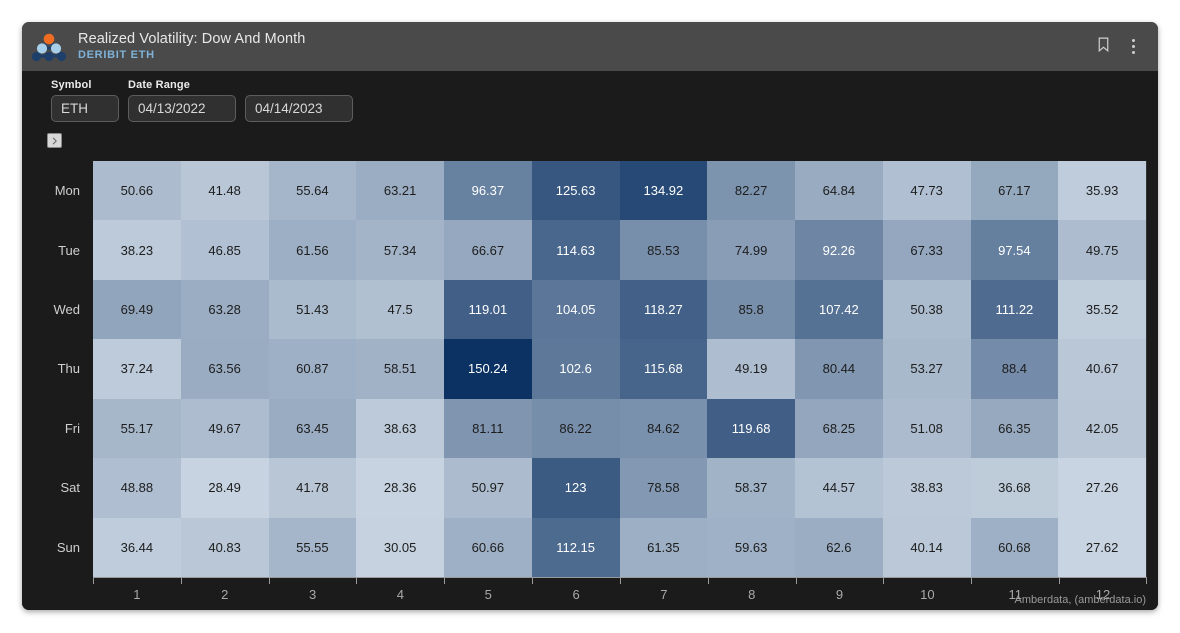 The width and height of the screenshot is (1180, 633). I want to click on heatmap-cell: 36.44, so click(137, 547).